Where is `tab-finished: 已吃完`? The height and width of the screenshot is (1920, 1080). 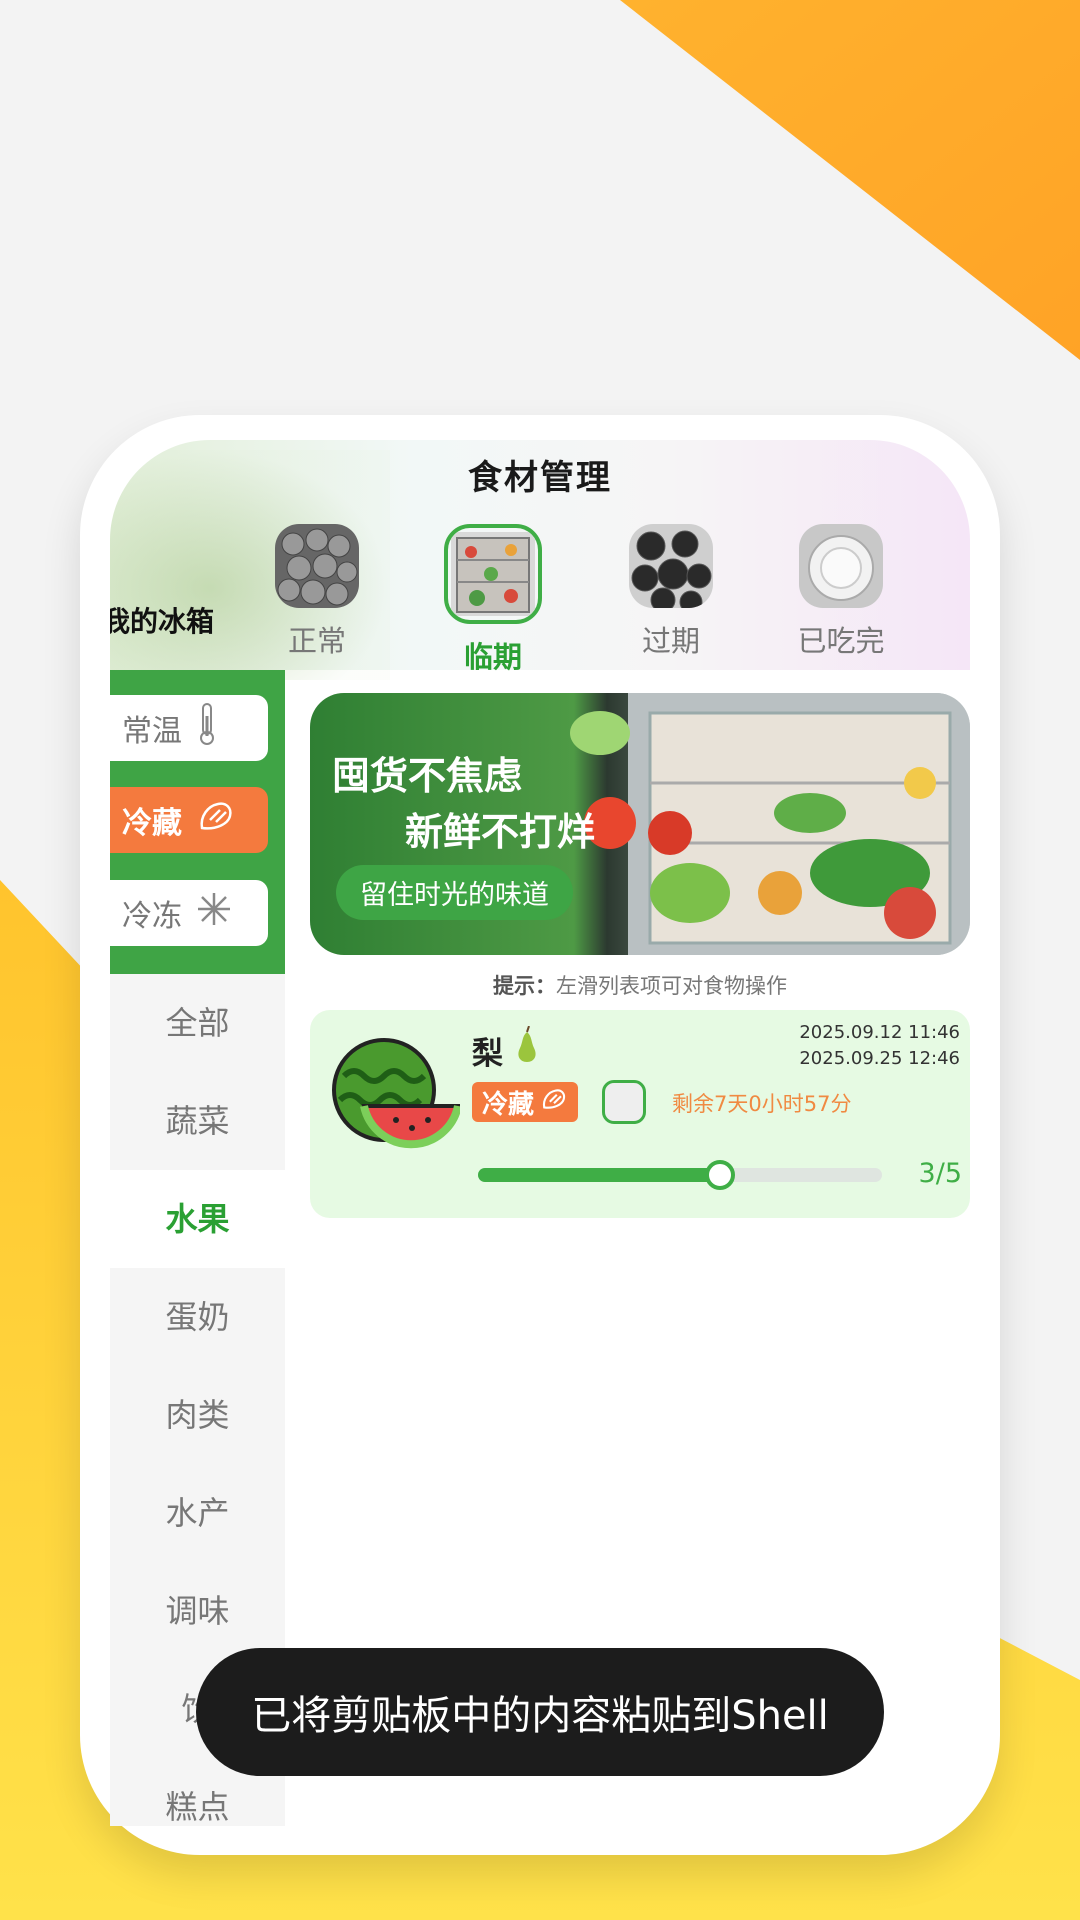 tab-finished: 已吃完 is located at coordinates (841, 592).